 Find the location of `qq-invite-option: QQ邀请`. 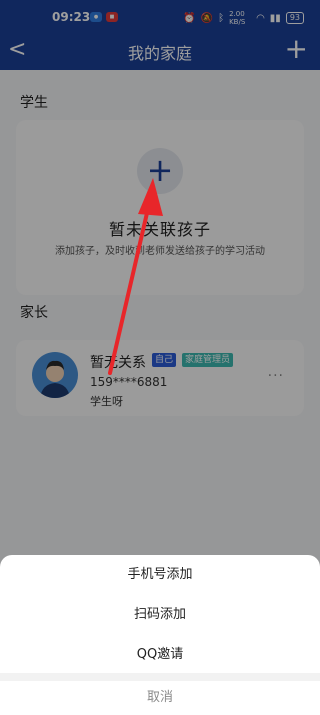

qq-invite-option: QQ邀请 is located at coordinates (160, 655).